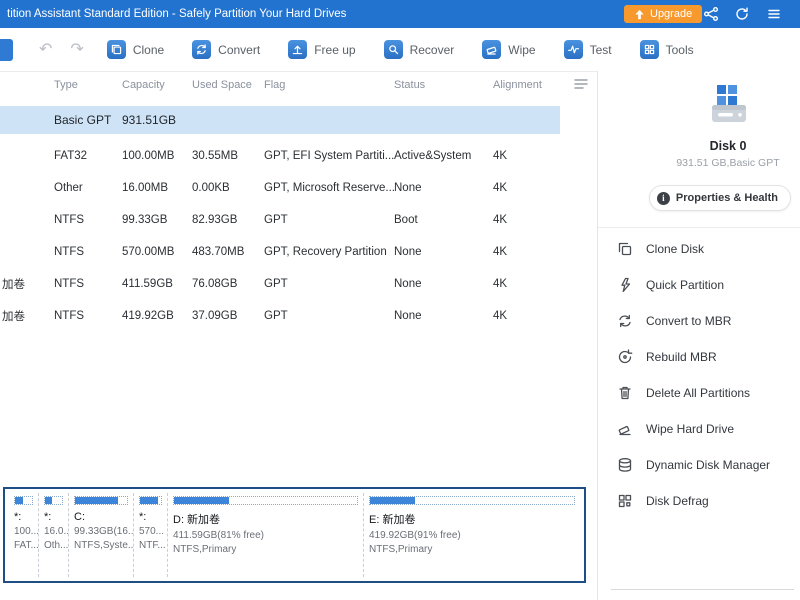 Image resolution: width=800 pixels, height=600 pixels. I want to click on block-size: 419.92GB(91% free), so click(415, 535).